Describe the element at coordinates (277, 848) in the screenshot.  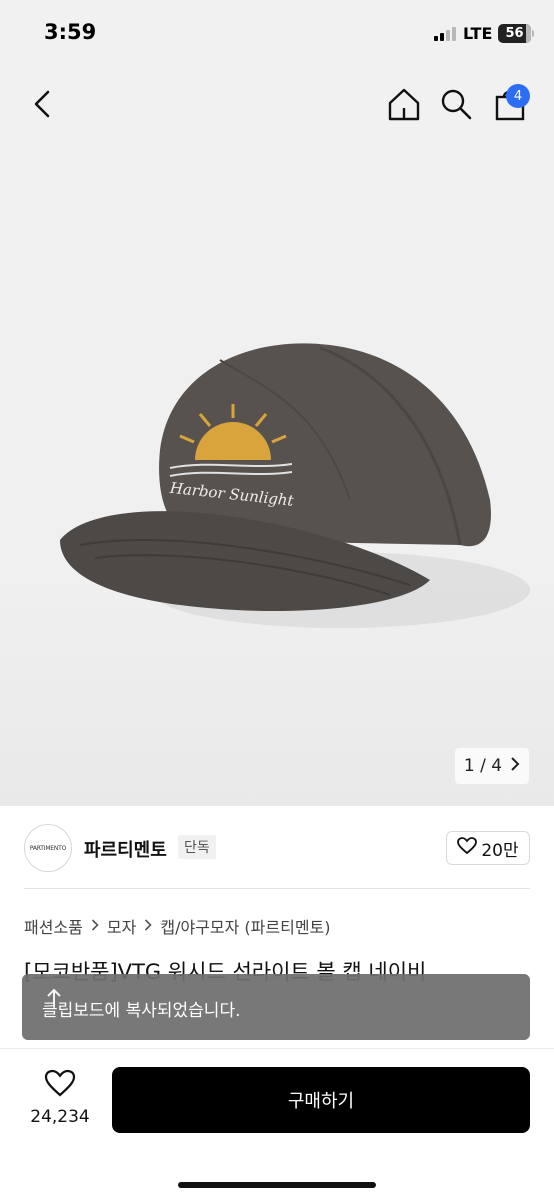
I see `brand-row: PARTIMENTO 파르티멘토 단독 20만` at that location.